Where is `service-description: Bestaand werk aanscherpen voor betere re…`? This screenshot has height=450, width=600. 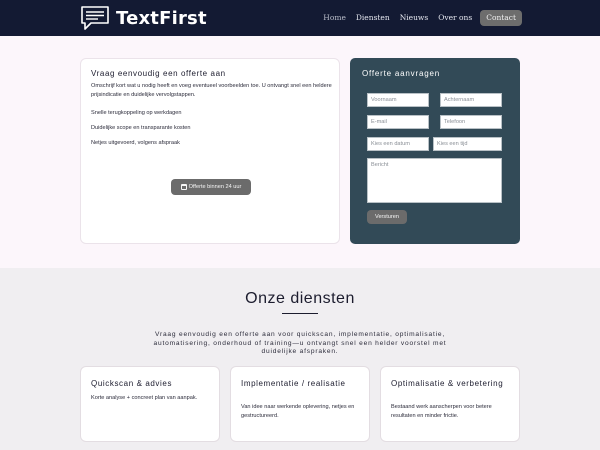
service-description: Bestaand werk aanscherpen voor betere re… is located at coordinates (441, 411).